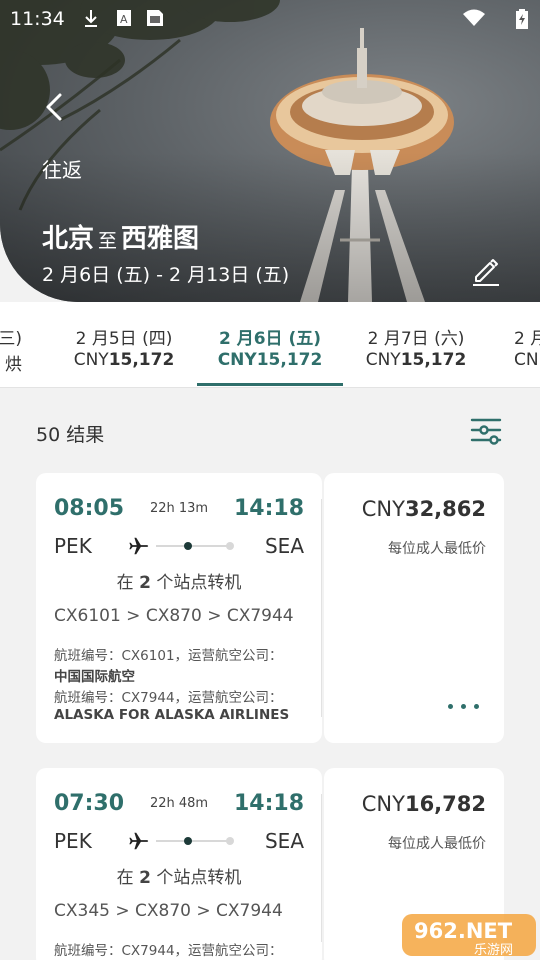 Image resolution: width=540 pixels, height=960 pixels. I want to click on destination-city: 西雅图, so click(160, 239).